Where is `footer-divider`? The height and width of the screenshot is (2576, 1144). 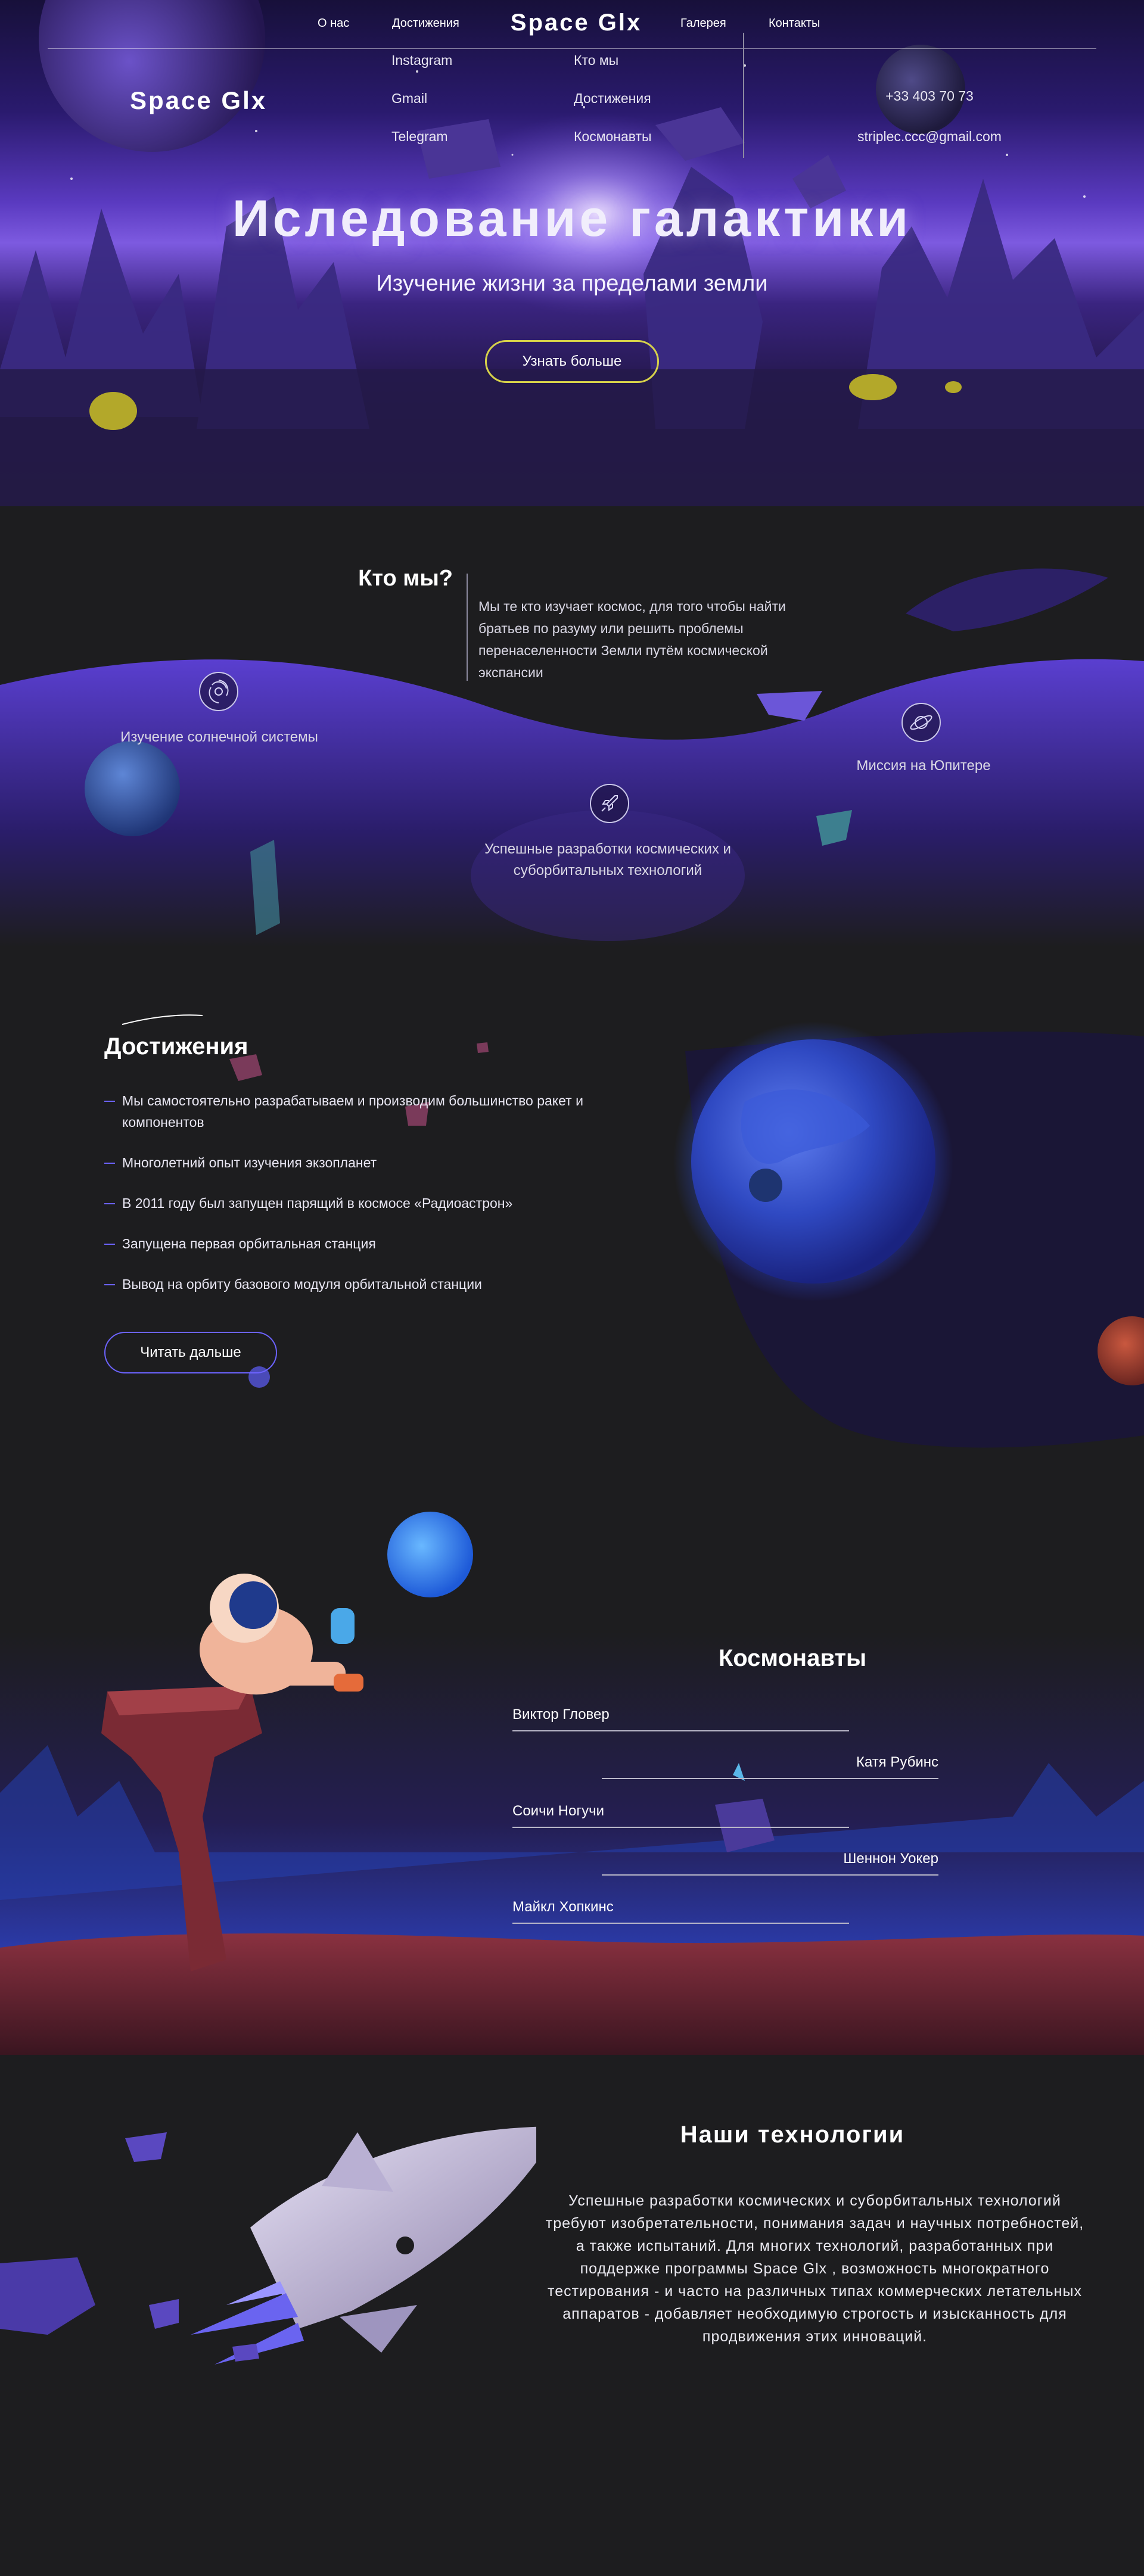 footer-divider is located at coordinates (743, 95).